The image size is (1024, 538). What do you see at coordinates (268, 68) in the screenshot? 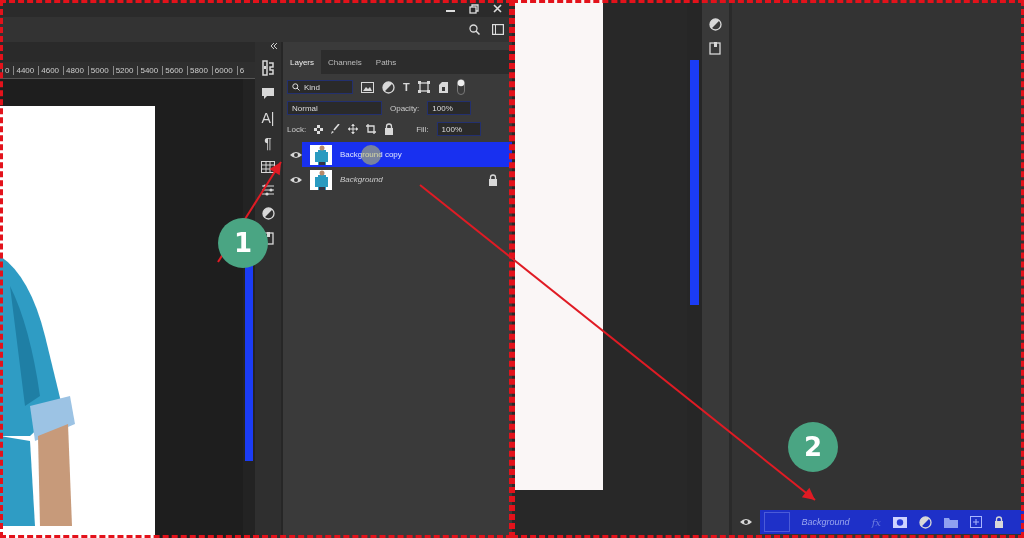
I see `history-icon` at bounding box center [268, 68].